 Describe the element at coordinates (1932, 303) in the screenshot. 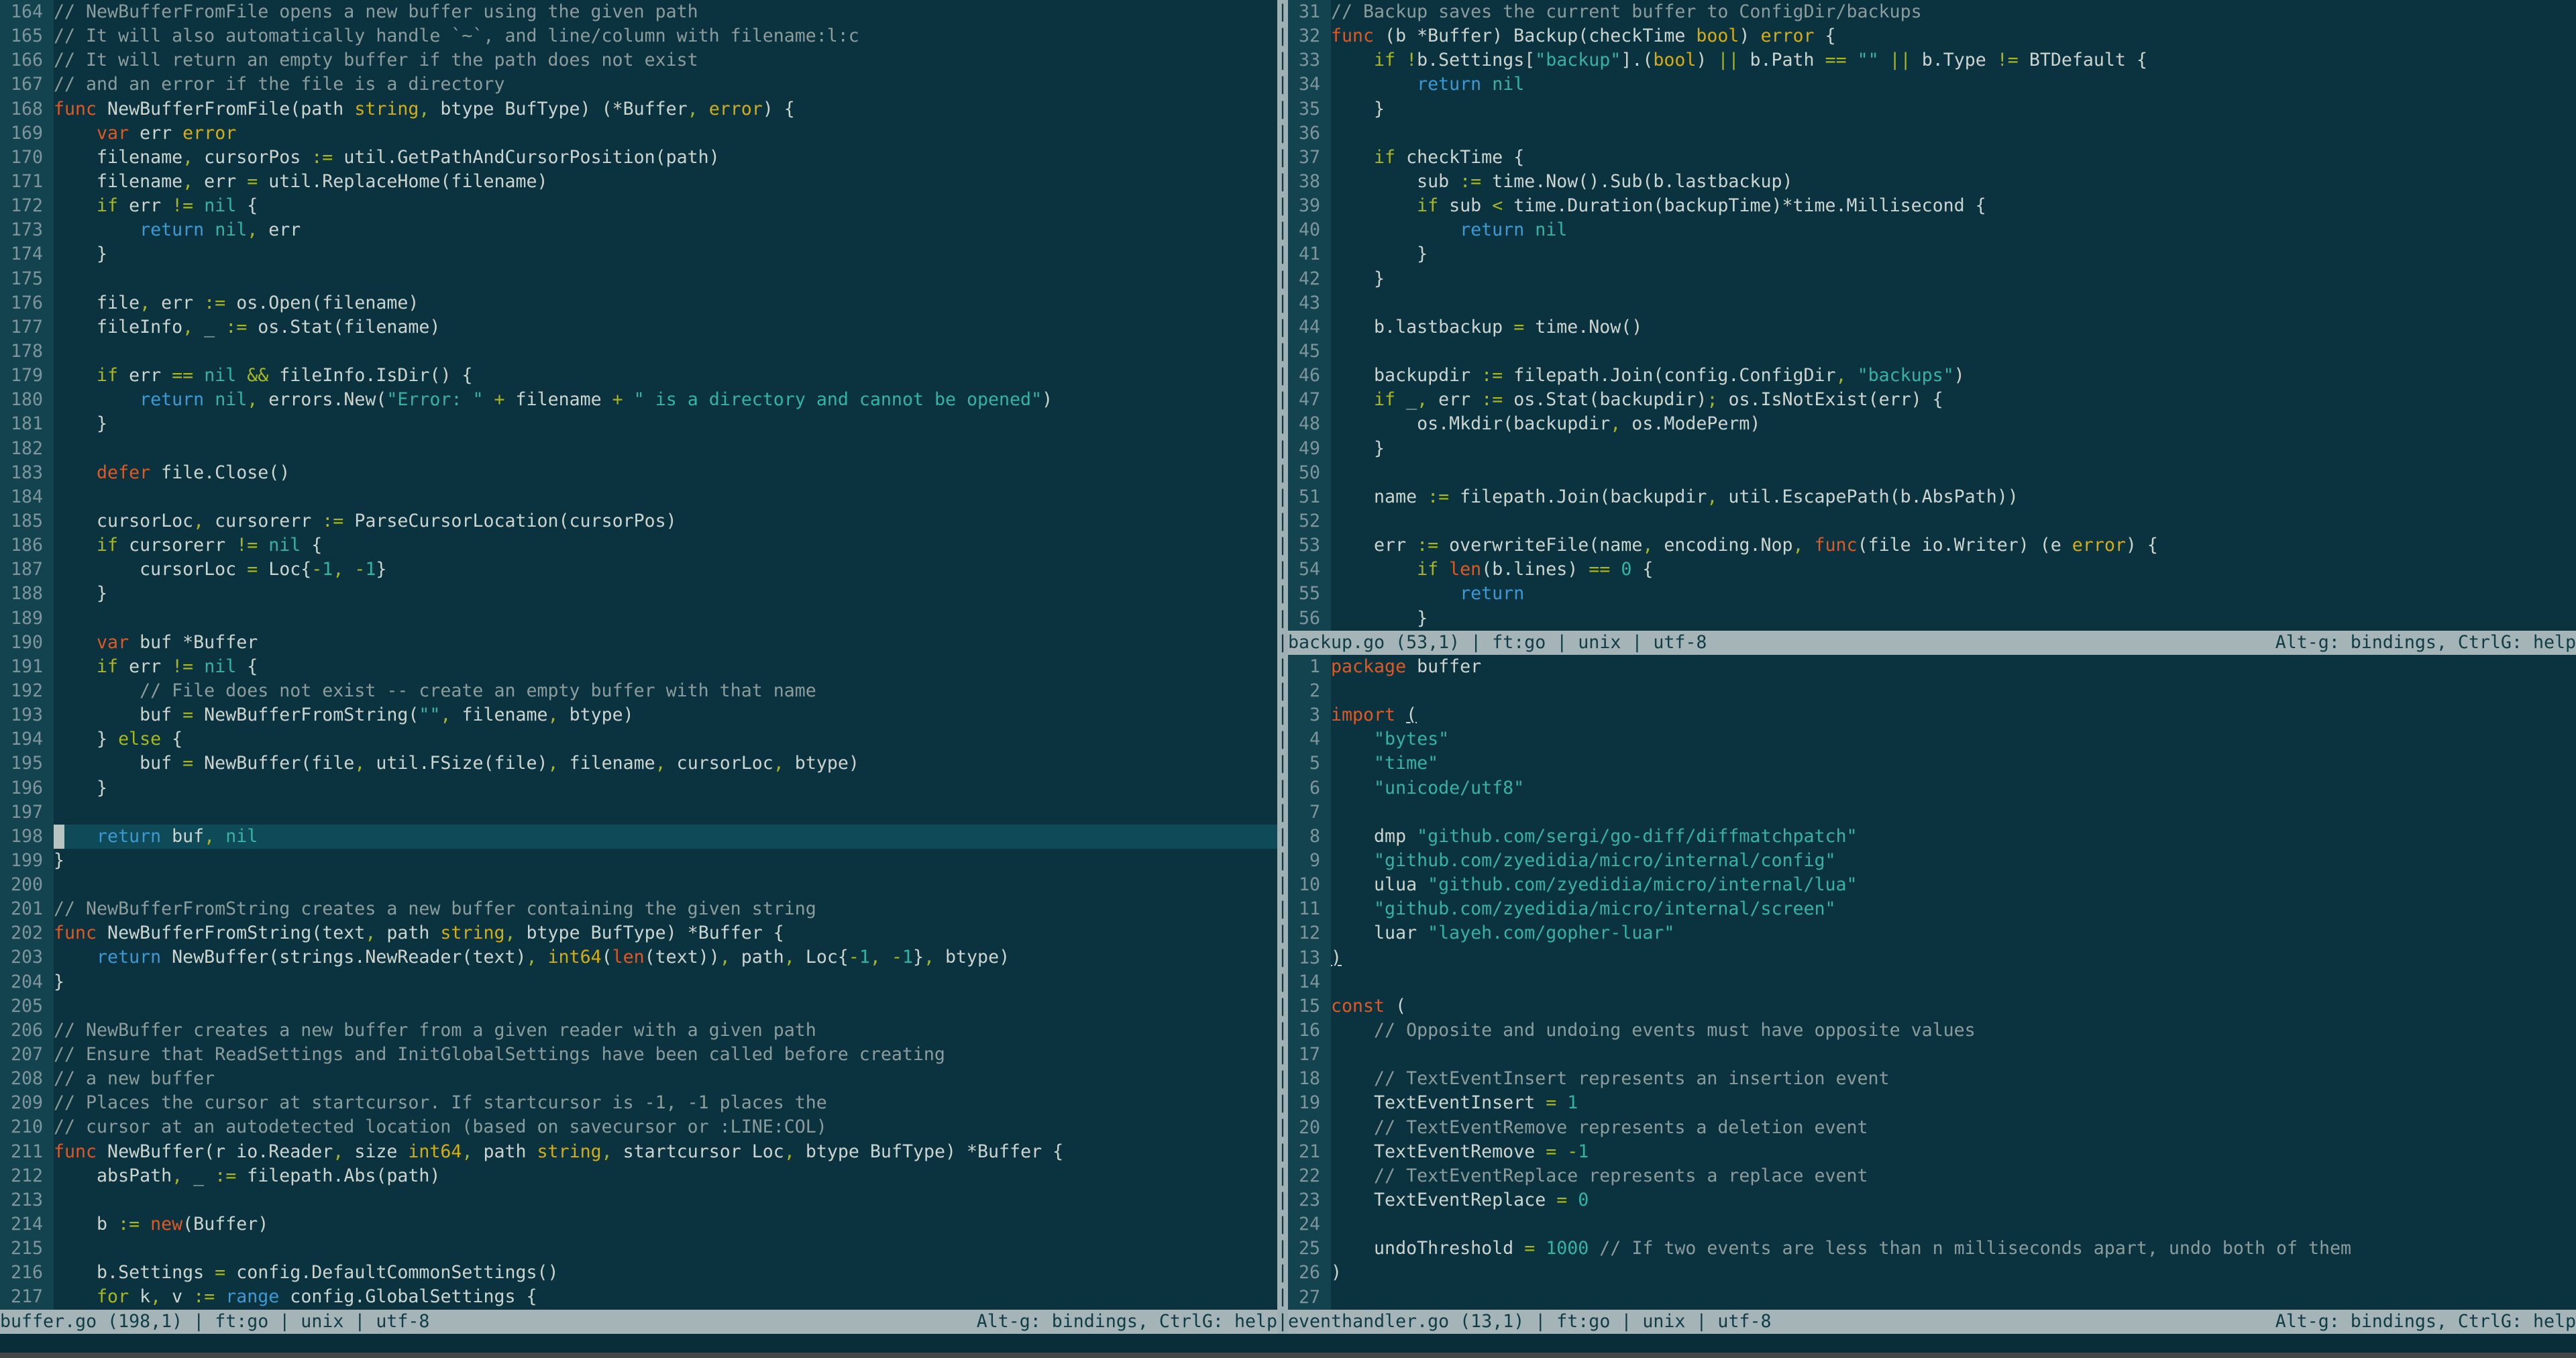

I see `code-line: 43` at that location.